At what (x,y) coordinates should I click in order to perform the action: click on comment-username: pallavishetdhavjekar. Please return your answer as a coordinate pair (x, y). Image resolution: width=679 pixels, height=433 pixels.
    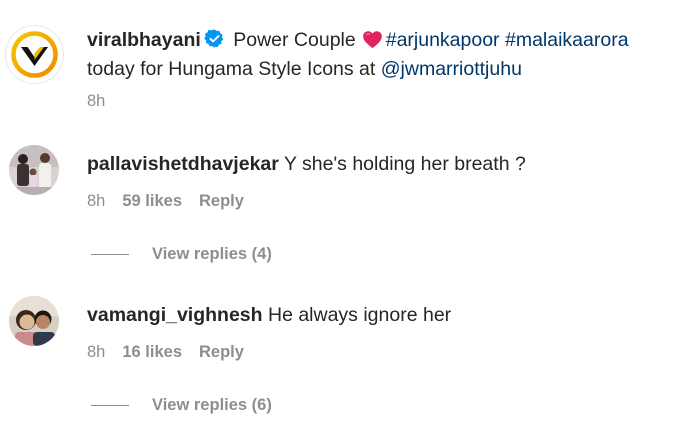
    Looking at the image, I should click on (183, 164).